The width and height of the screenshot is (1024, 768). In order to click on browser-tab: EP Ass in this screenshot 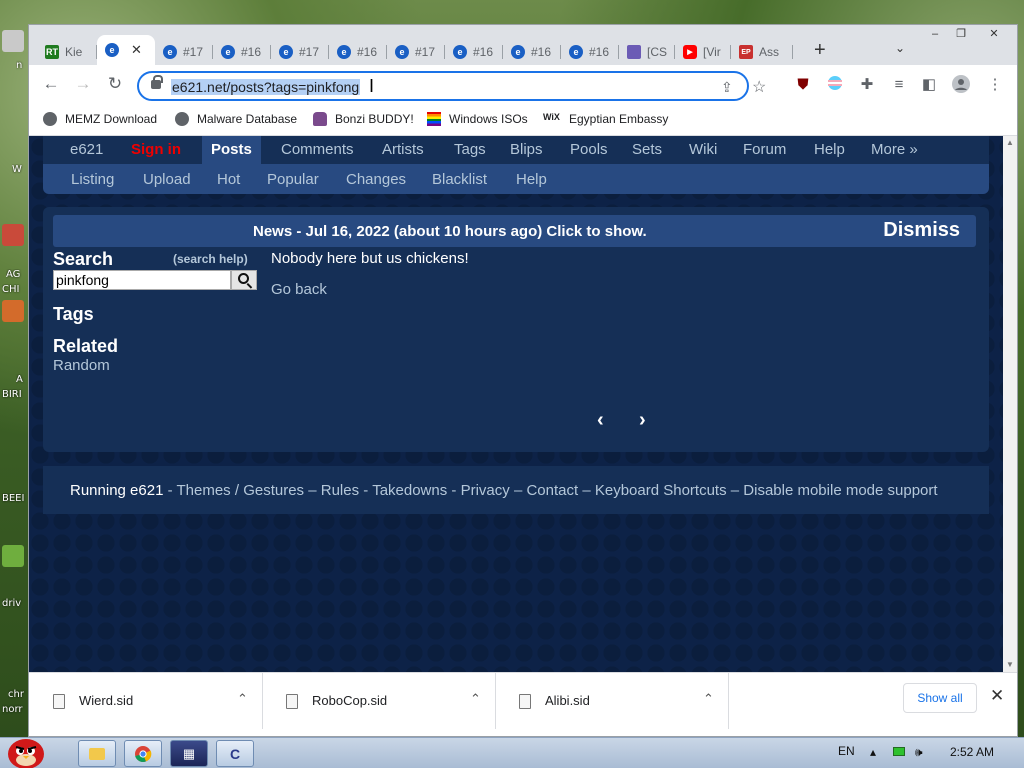, I will do `click(762, 52)`.